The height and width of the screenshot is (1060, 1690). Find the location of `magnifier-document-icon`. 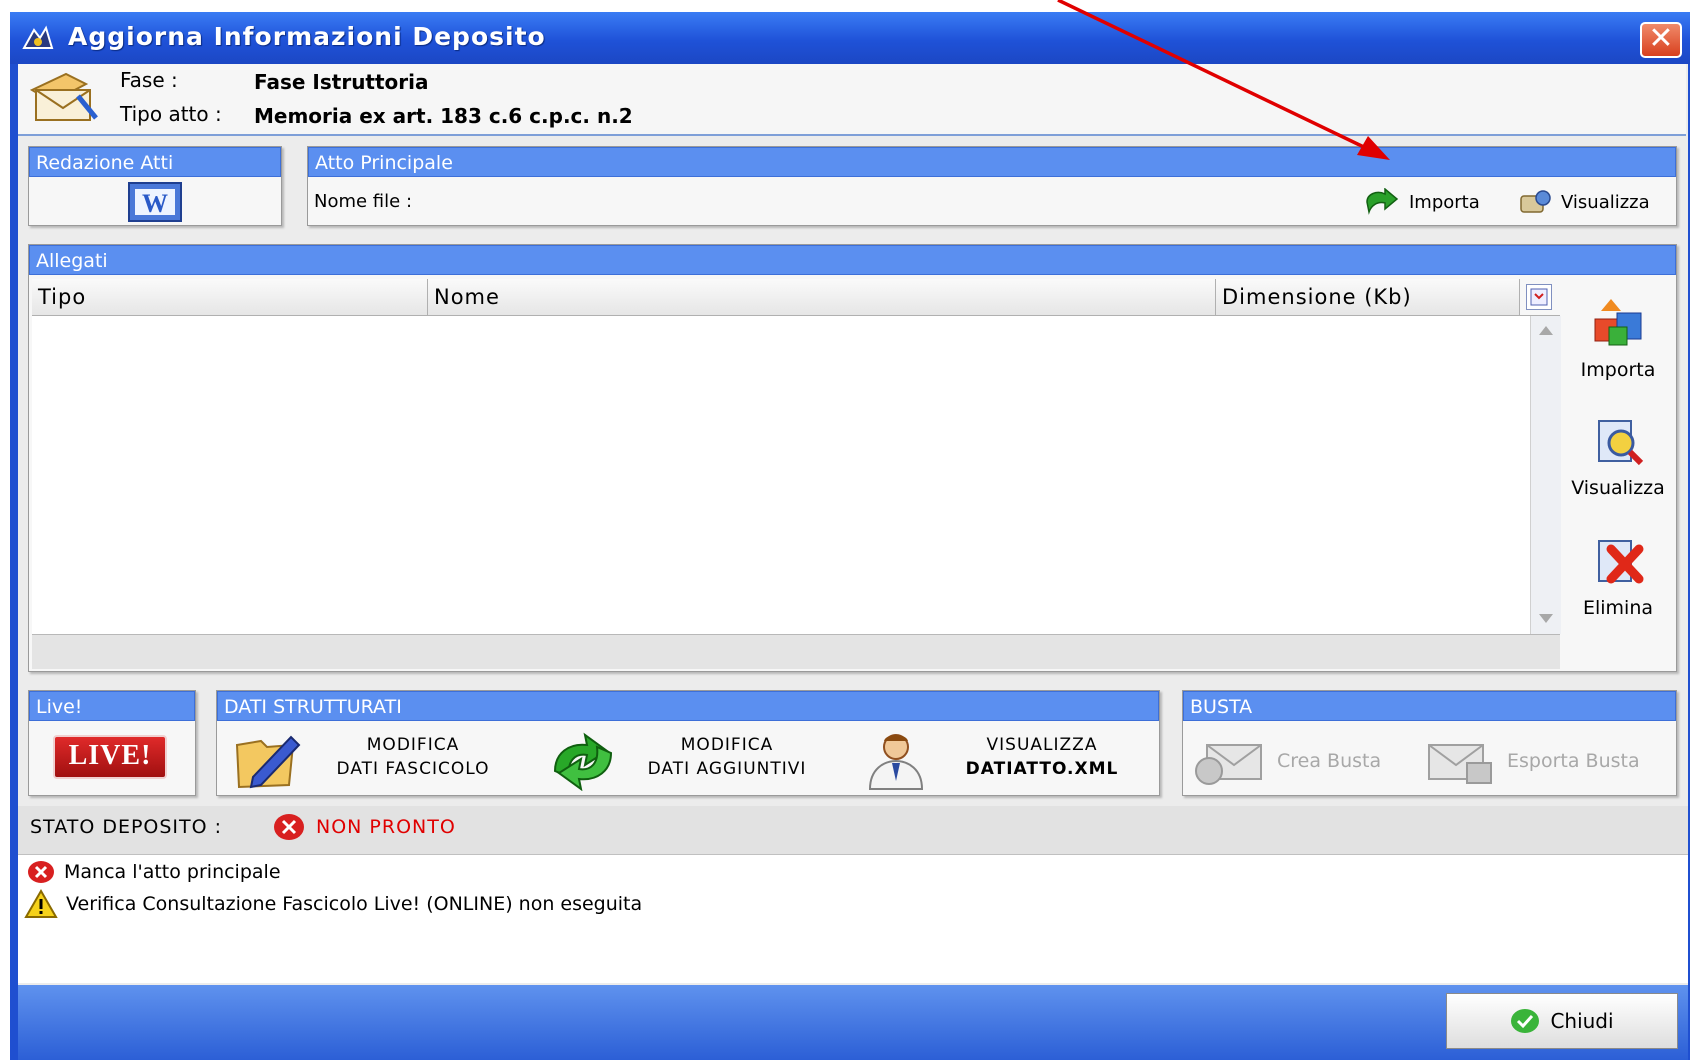

magnifier-document-icon is located at coordinates (1621, 443).